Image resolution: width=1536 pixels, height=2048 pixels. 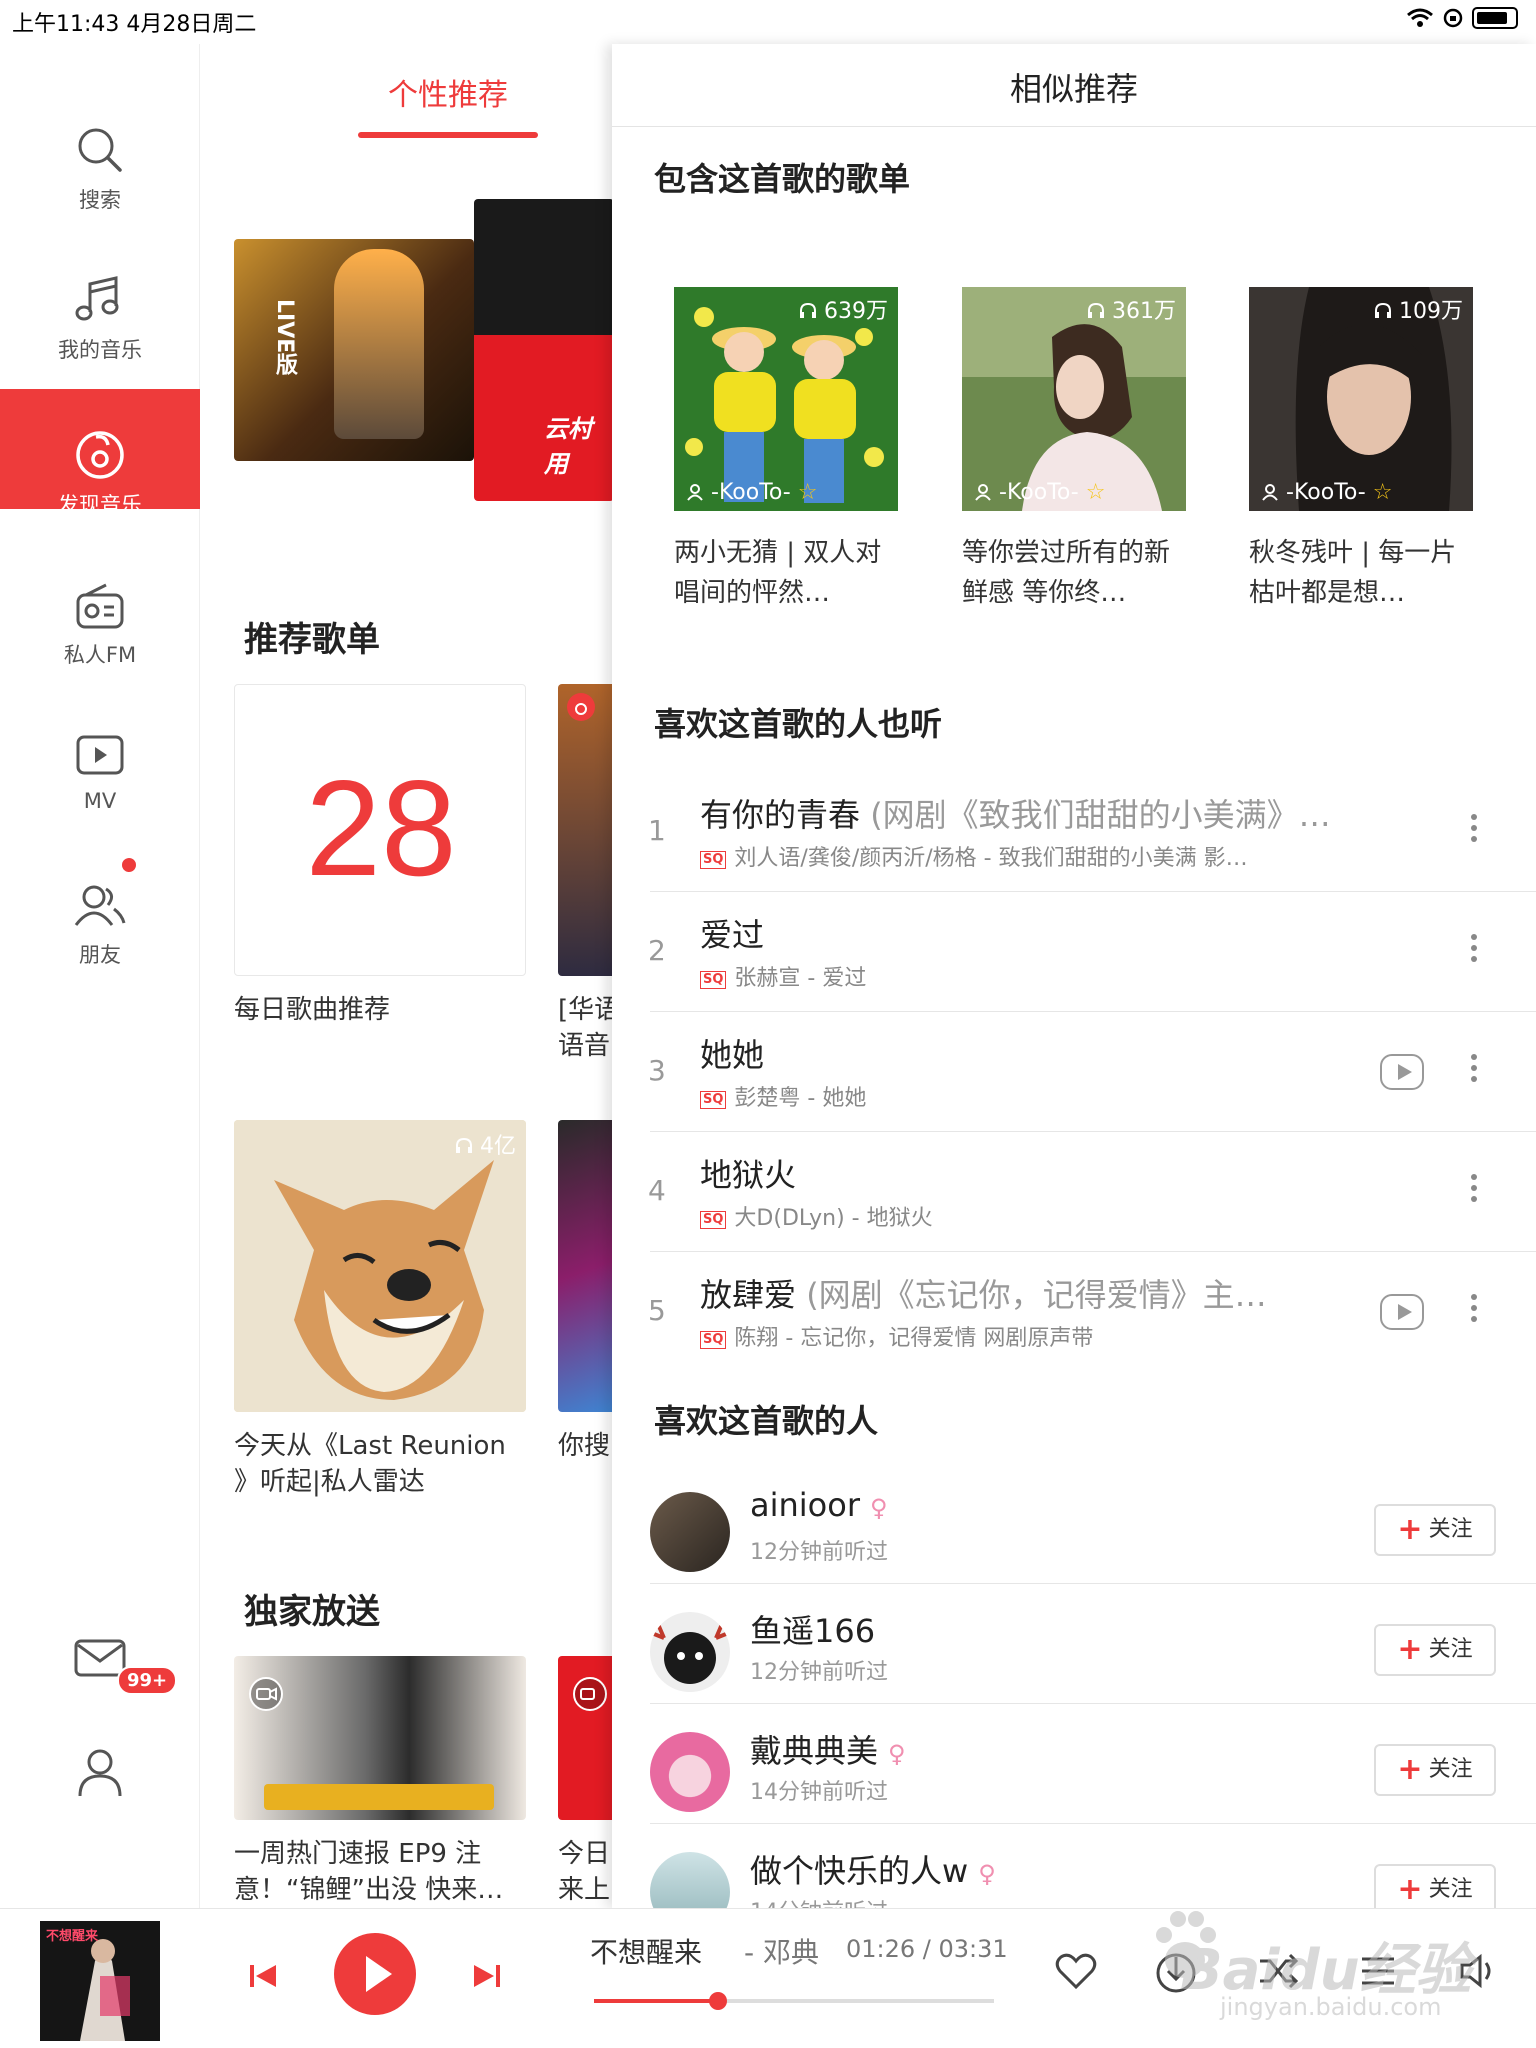 What do you see at coordinates (487, 1976) in the screenshot?
I see `next-icon` at bounding box center [487, 1976].